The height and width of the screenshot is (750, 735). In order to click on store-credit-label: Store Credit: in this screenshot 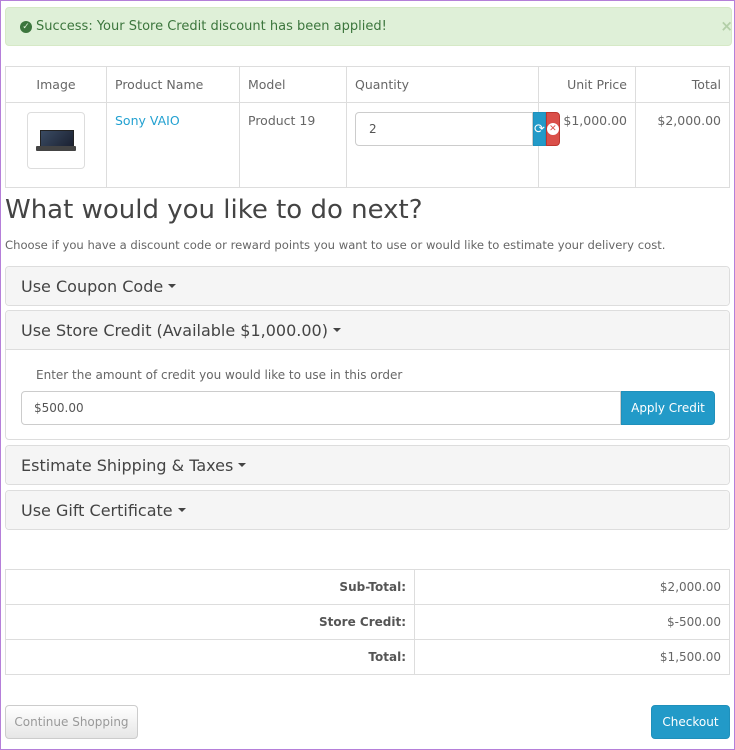, I will do `click(210, 622)`.